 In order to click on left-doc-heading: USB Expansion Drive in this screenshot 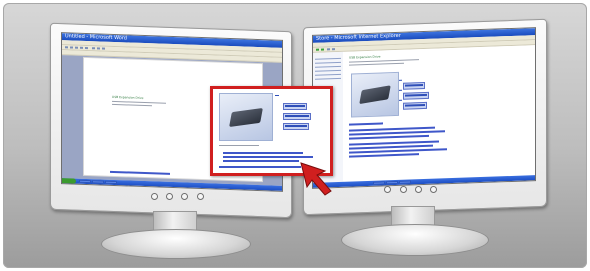, I will do `click(128, 97)`.